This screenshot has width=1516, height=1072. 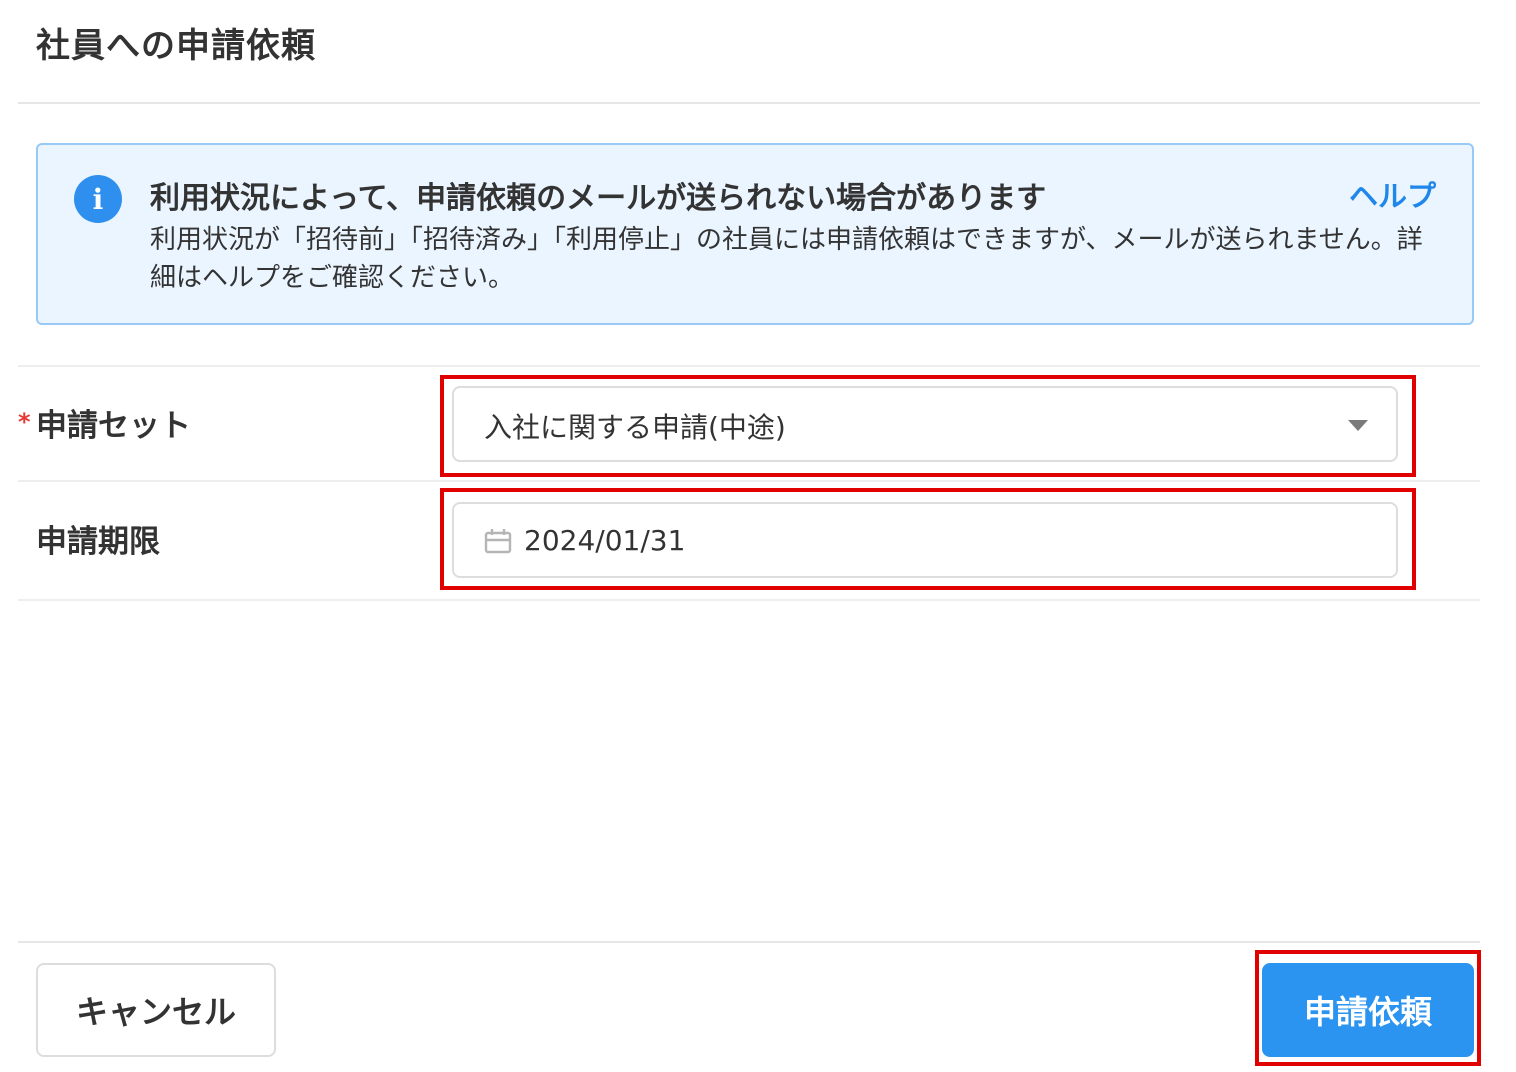 What do you see at coordinates (1368, 1010) in the screenshot?
I see `submit-request-button: 申請依頼` at bounding box center [1368, 1010].